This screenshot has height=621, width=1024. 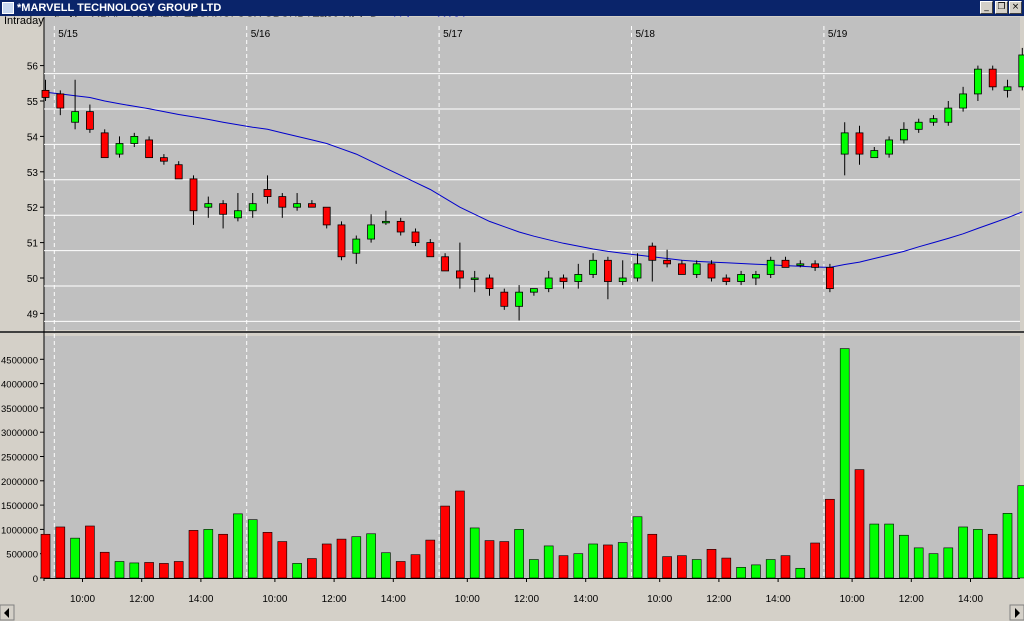 What do you see at coordinates (35, 579) in the screenshot?
I see `volume-tick-label: 0` at bounding box center [35, 579].